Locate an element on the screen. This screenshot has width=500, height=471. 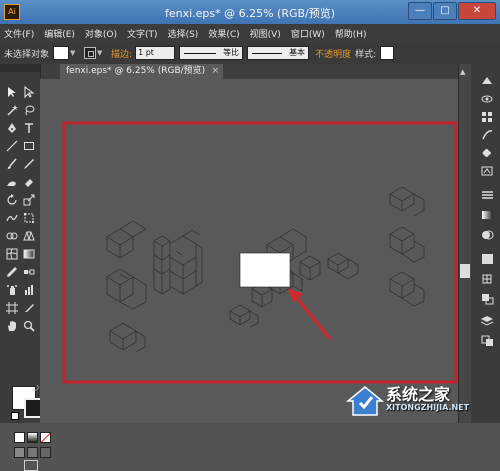
graphic-styles-icon is located at coordinates (487, 171).